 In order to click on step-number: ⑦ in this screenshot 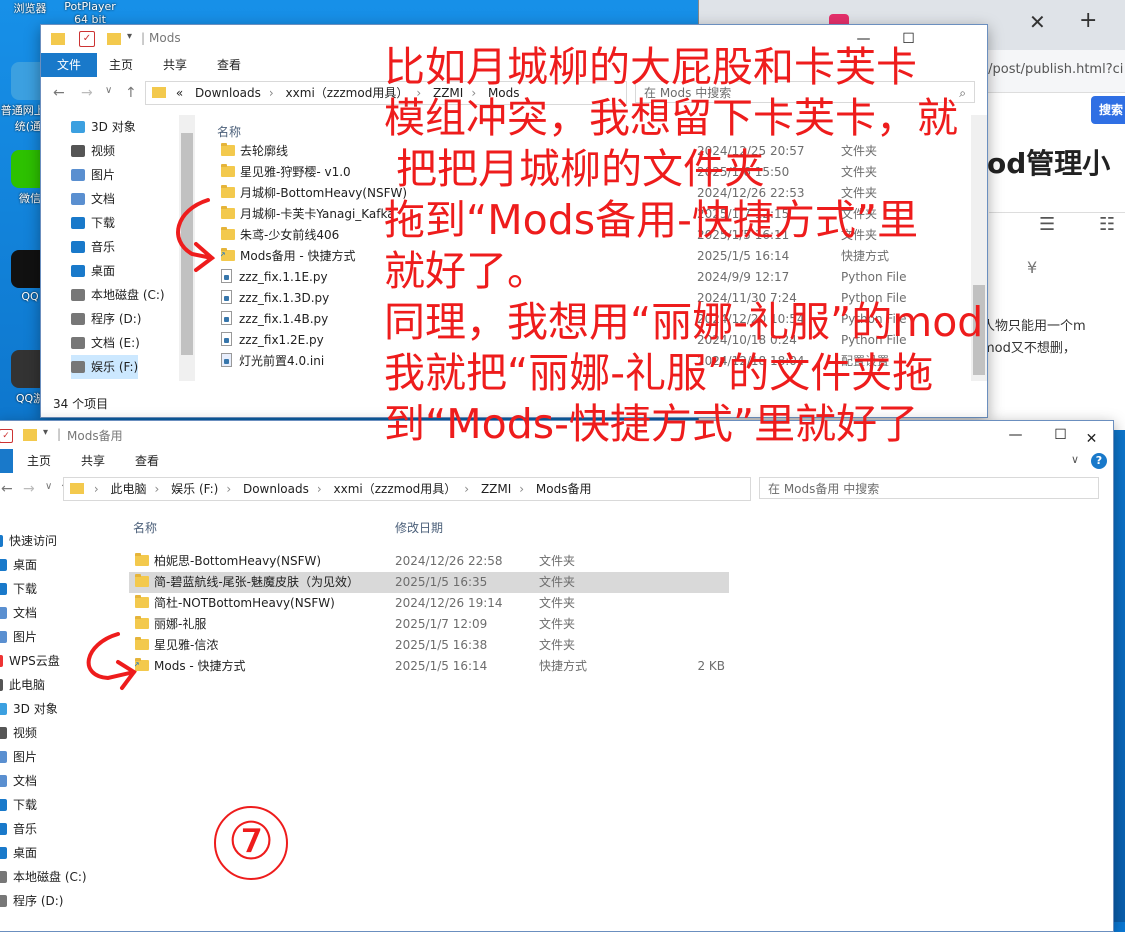, I will do `click(251, 843)`.